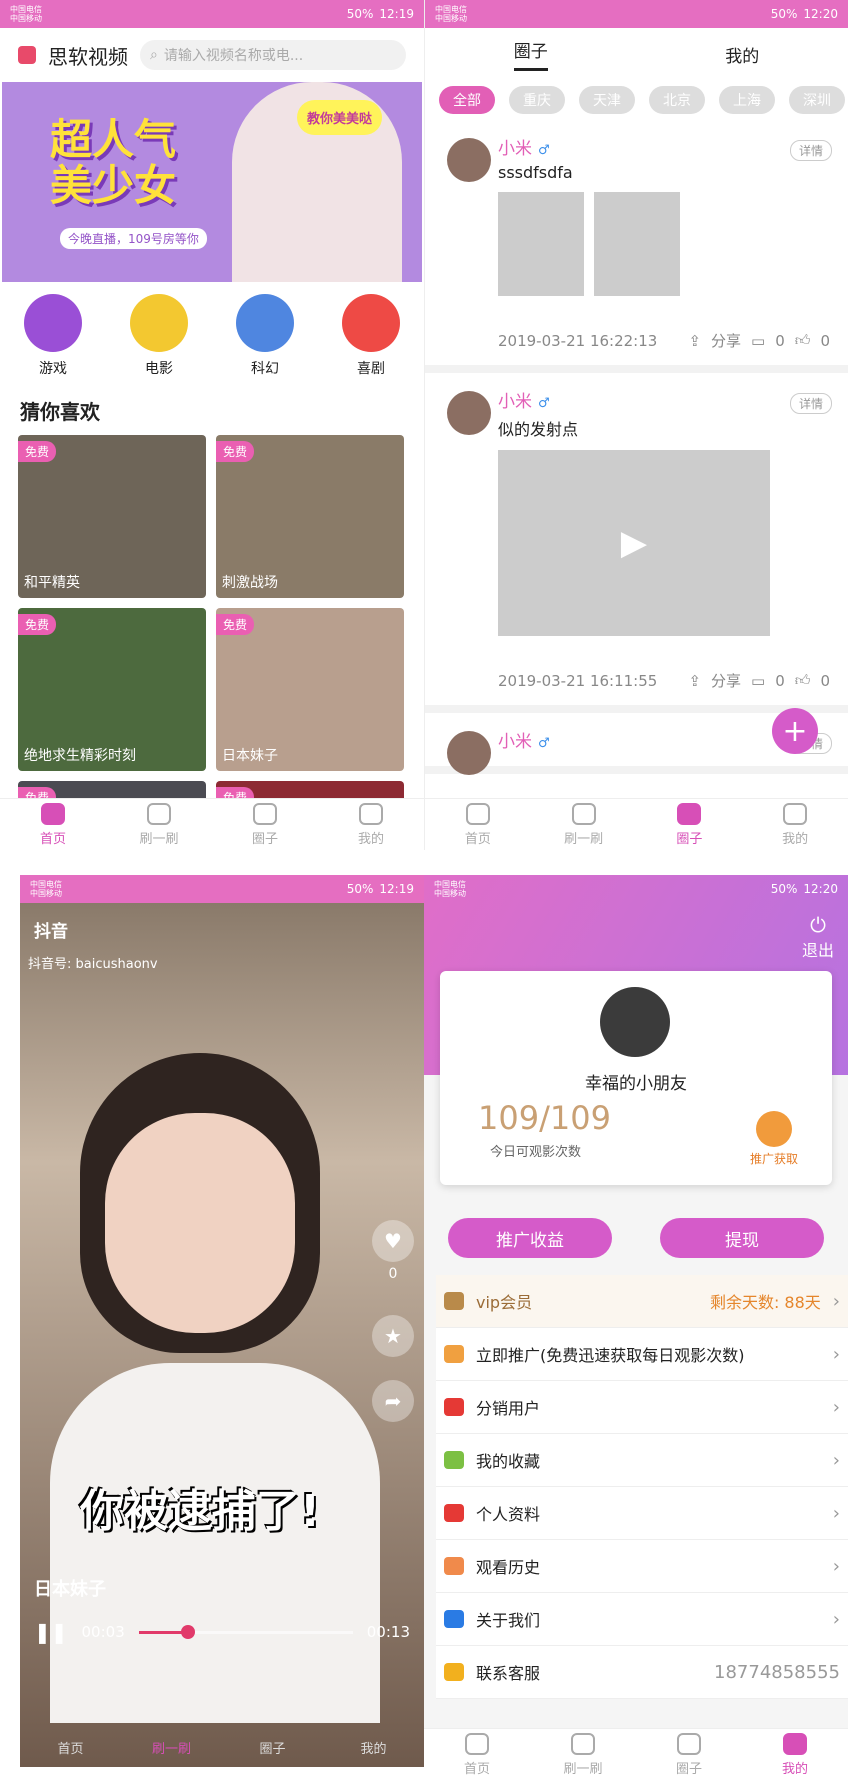 The height and width of the screenshot is (1780, 848). What do you see at coordinates (817, 100) in the screenshot?
I see `city-chip: 深圳` at bounding box center [817, 100].